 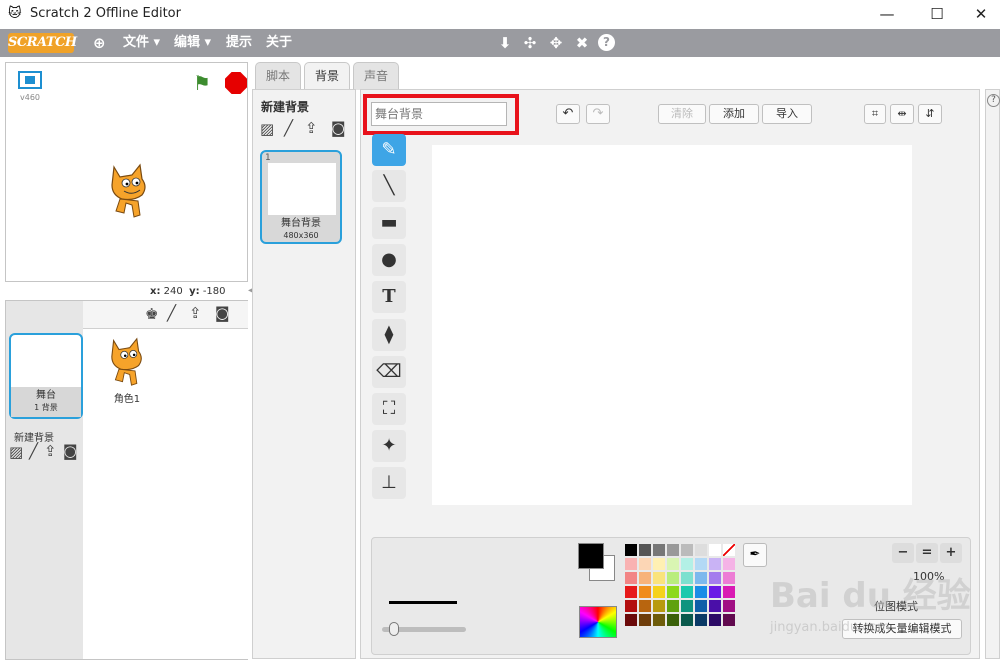 What do you see at coordinates (930, 114) in the screenshot?
I see `flip-vertical-icon: ⇵` at bounding box center [930, 114].